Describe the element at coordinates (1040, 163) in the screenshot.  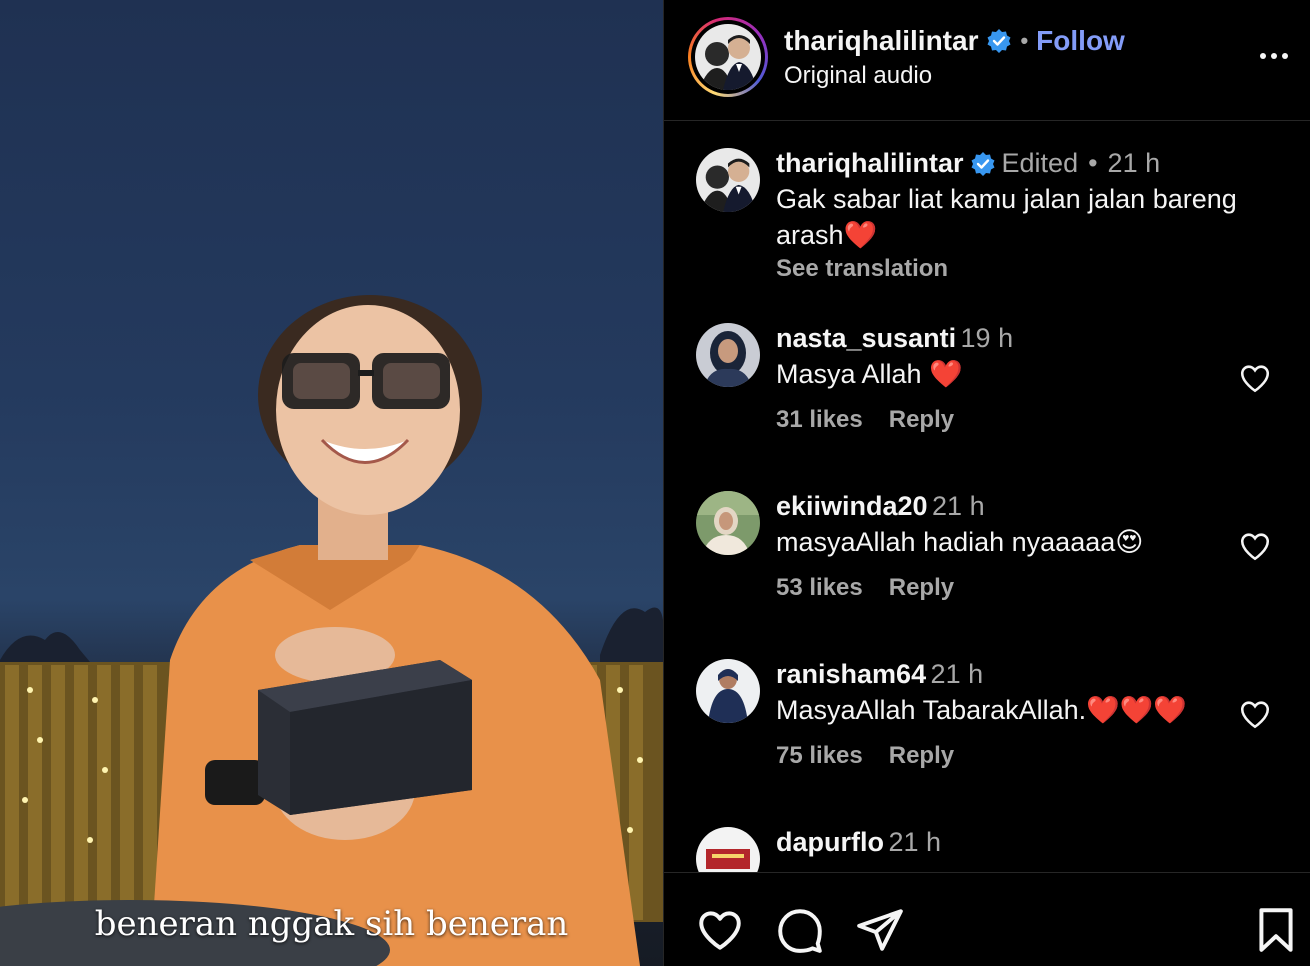
I see `edited-label: Edited` at that location.